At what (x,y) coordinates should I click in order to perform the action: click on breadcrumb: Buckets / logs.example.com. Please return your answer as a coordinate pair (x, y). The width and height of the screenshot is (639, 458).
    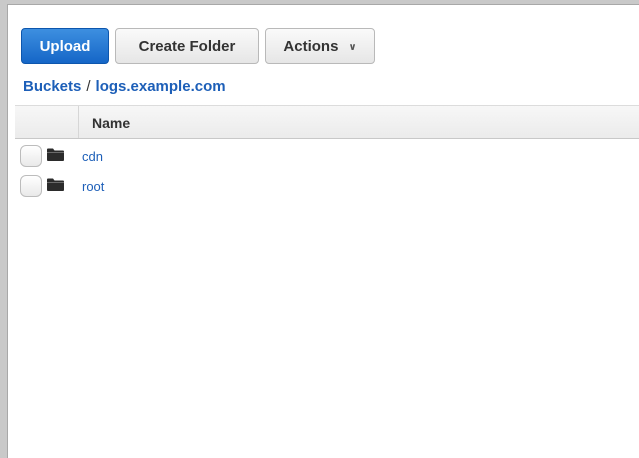
    Looking at the image, I should click on (124, 86).